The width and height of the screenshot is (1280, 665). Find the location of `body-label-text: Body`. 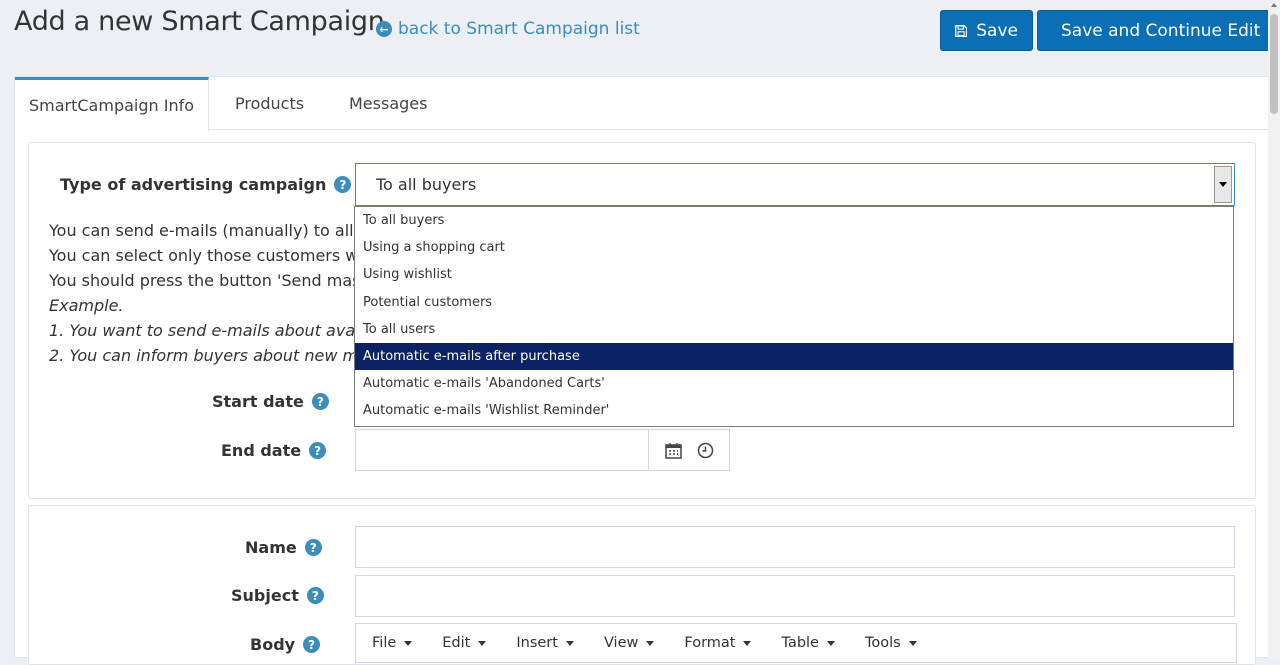

body-label-text: Body is located at coordinates (273, 644).